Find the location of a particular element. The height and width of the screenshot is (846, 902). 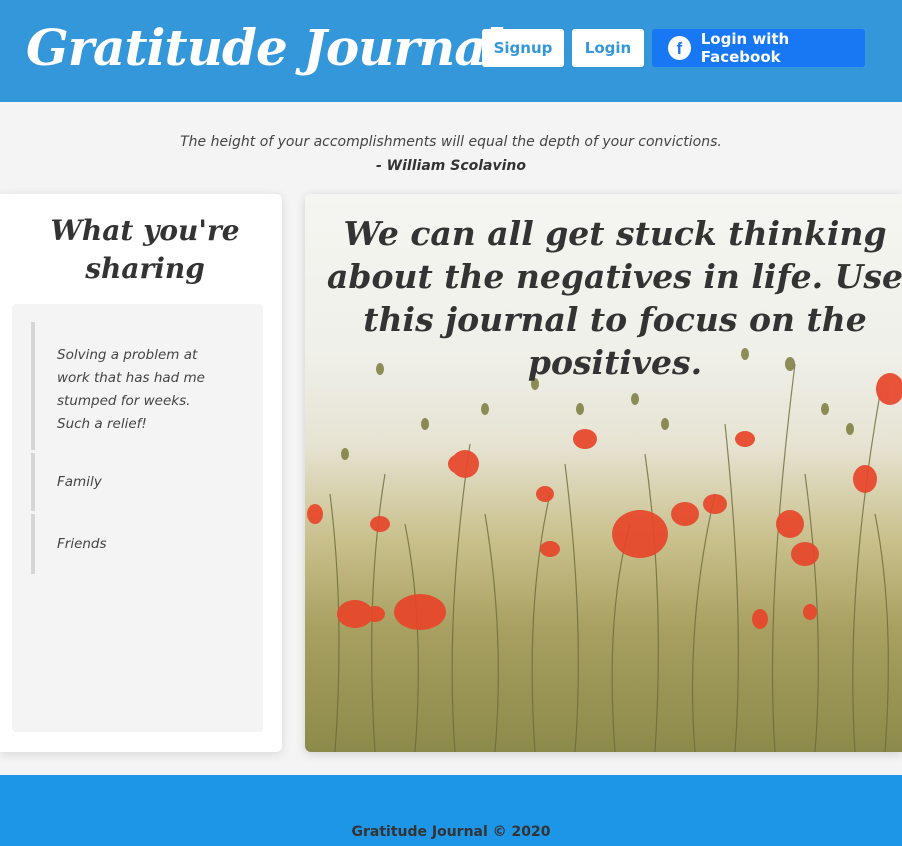

list-item: Family is located at coordinates (141, 482).